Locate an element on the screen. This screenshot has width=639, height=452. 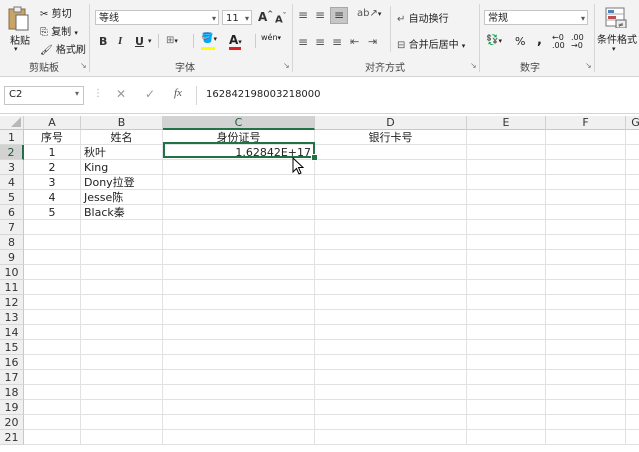
cell-b11 is located at coordinates (122, 287).